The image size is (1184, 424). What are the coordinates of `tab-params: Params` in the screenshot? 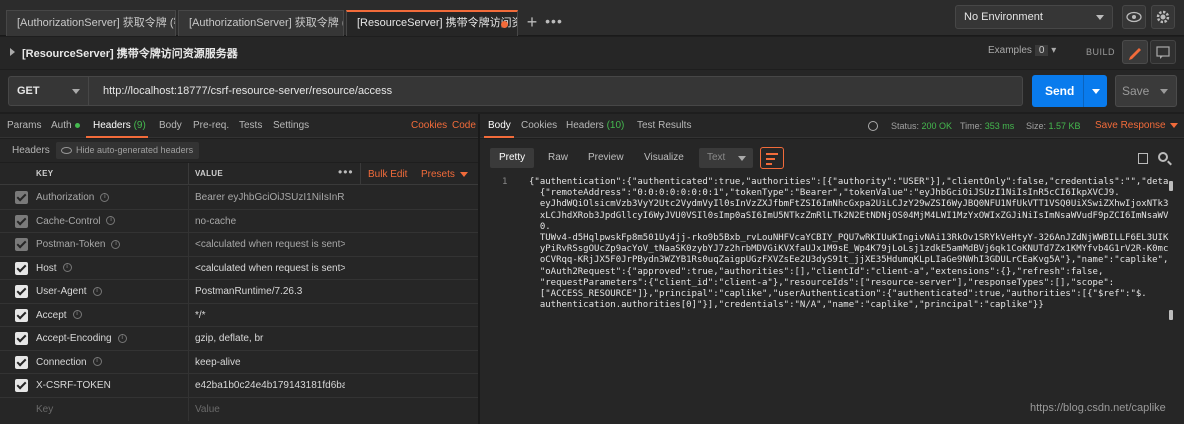 It's located at (24, 125).